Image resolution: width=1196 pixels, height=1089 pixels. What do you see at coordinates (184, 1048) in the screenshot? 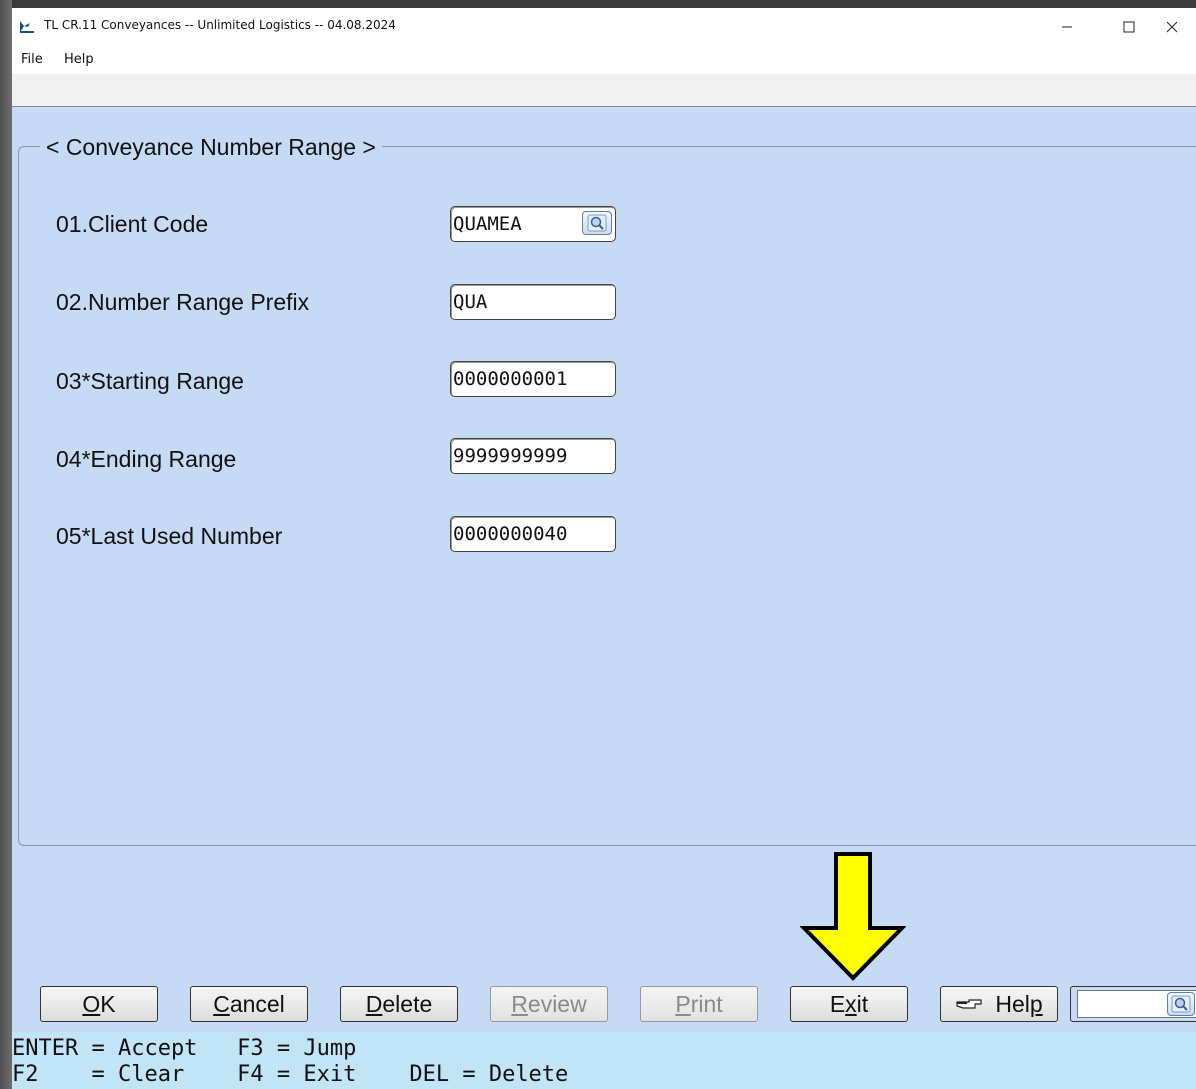
I see `status-line-1: ENTER = Accept F3 = Jump` at bounding box center [184, 1048].